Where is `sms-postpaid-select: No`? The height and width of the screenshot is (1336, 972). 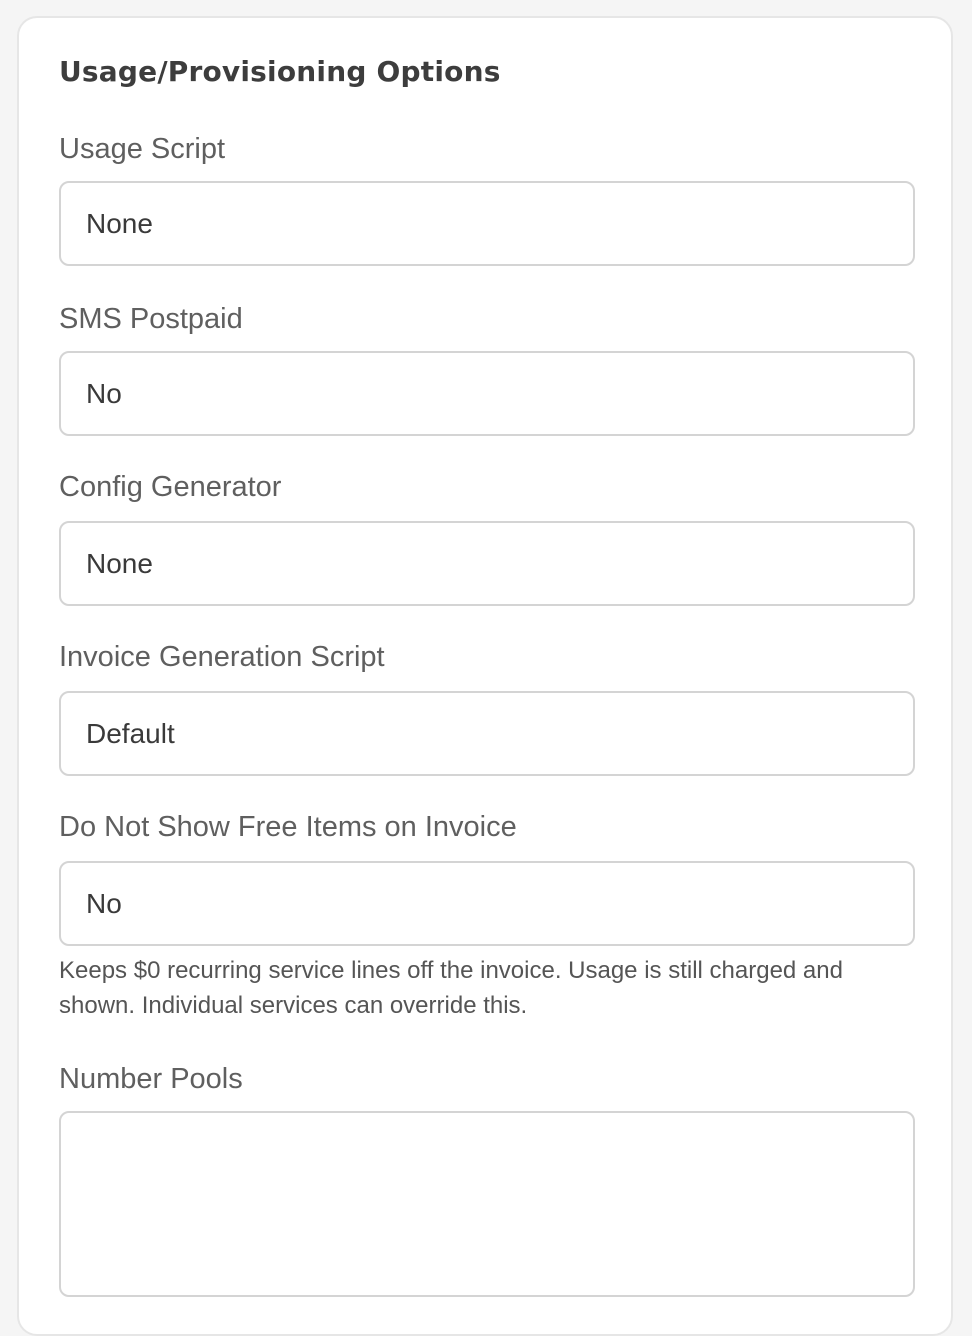 sms-postpaid-select: No is located at coordinates (487, 393).